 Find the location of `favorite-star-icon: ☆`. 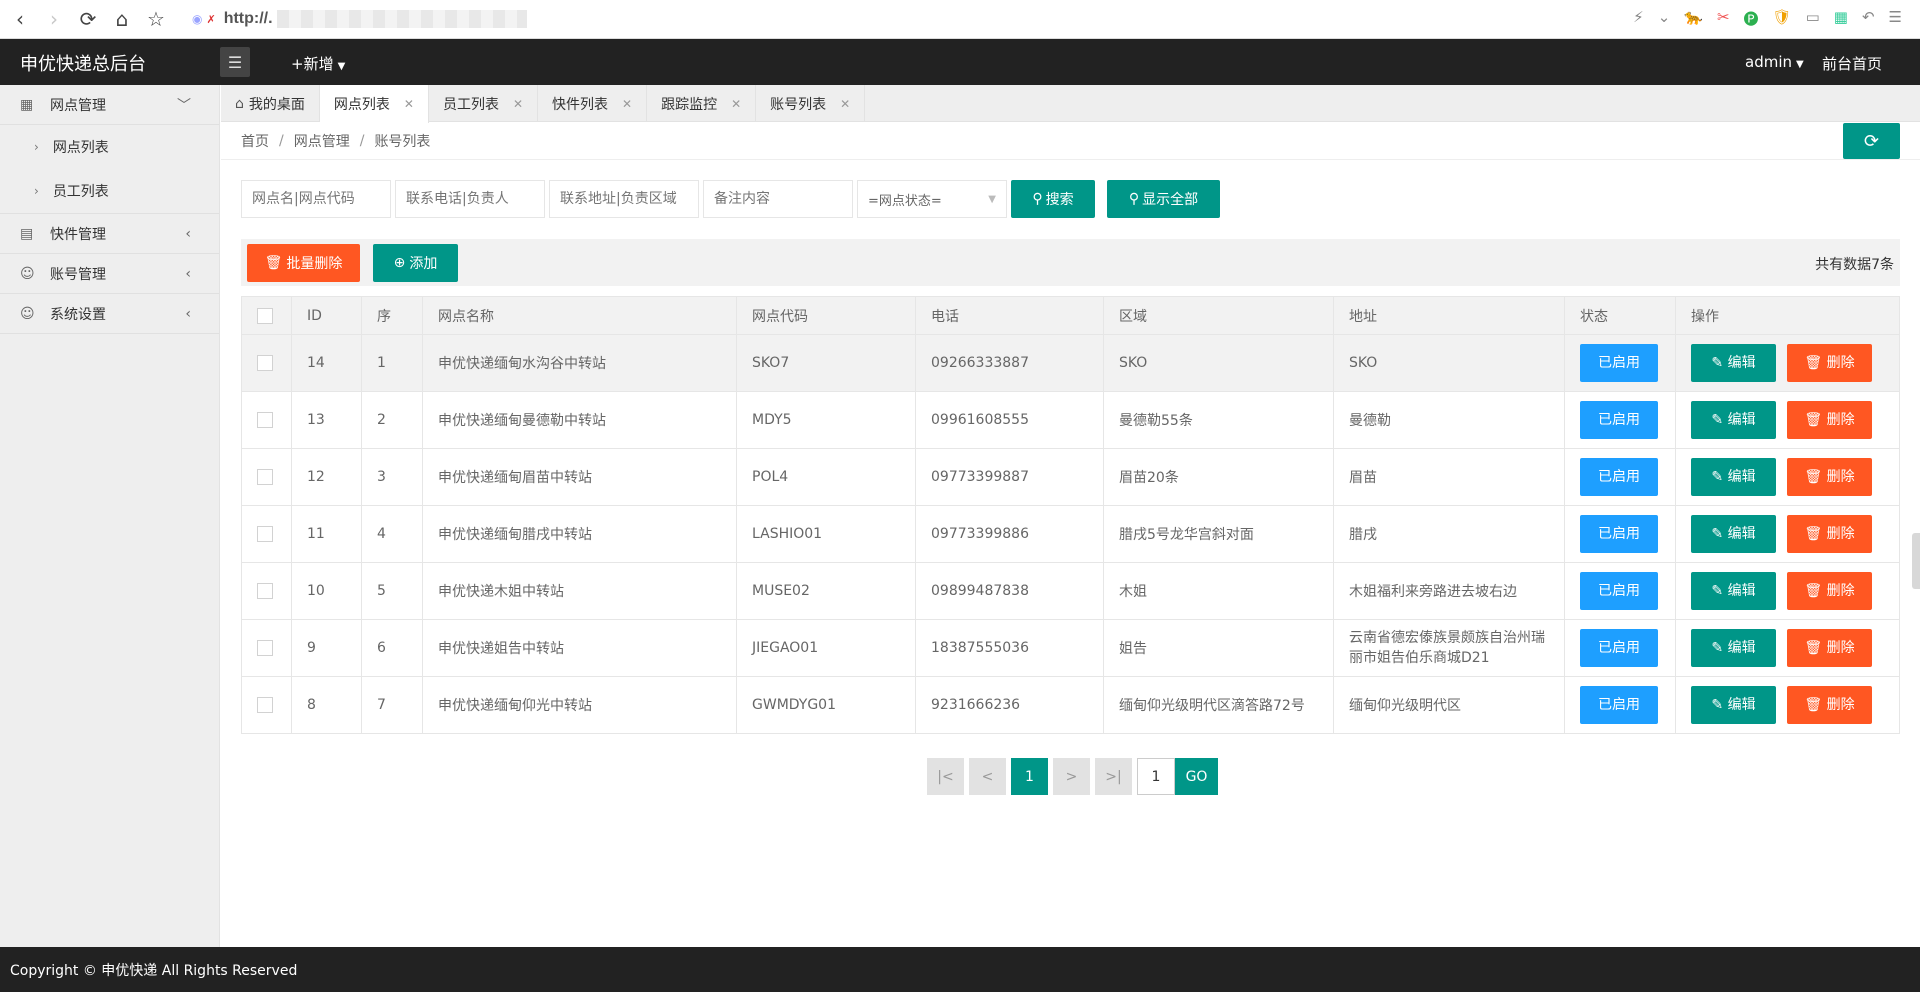

favorite-star-icon: ☆ is located at coordinates (156, 19).